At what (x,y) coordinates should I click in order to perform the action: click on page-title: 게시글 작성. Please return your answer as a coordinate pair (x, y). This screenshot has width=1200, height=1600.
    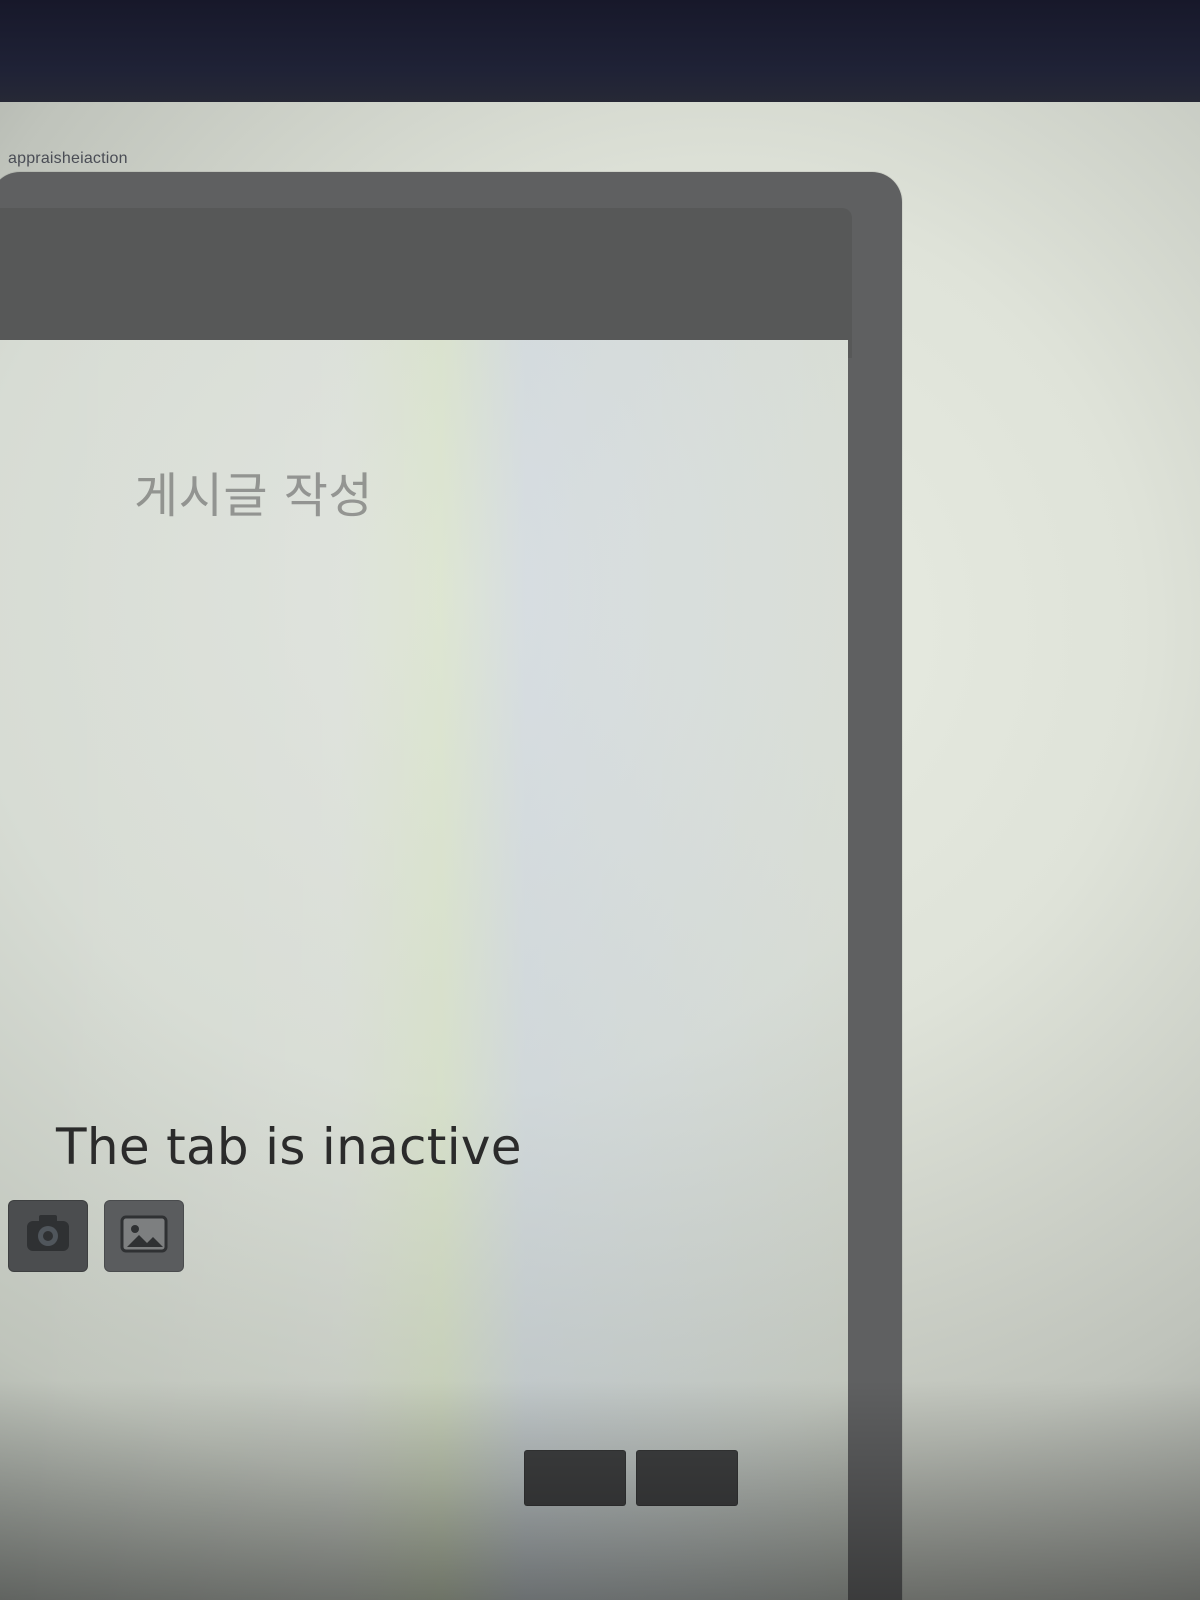
    Looking at the image, I should click on (254, 496).